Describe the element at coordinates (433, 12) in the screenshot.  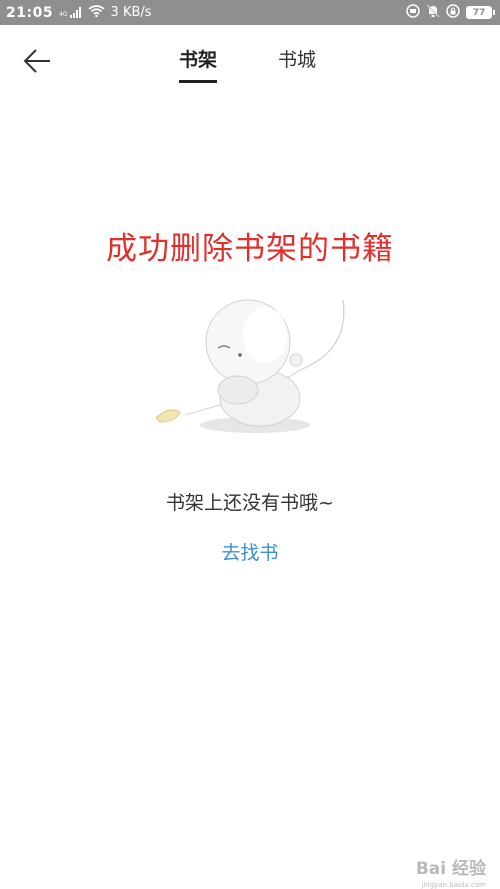
I see `mute-bell-icon` at that location.